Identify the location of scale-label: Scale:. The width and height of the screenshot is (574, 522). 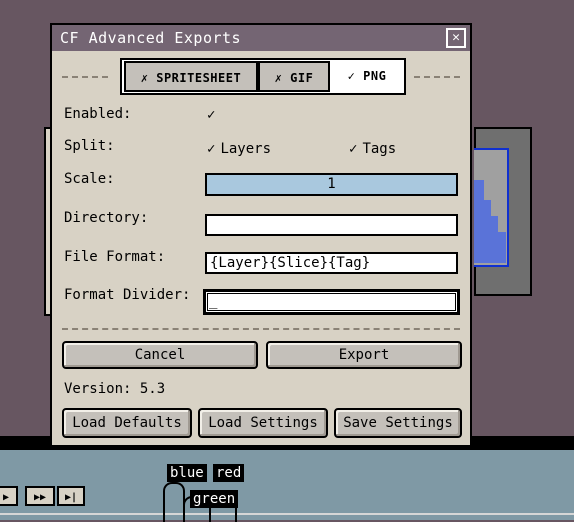
(89, 179).